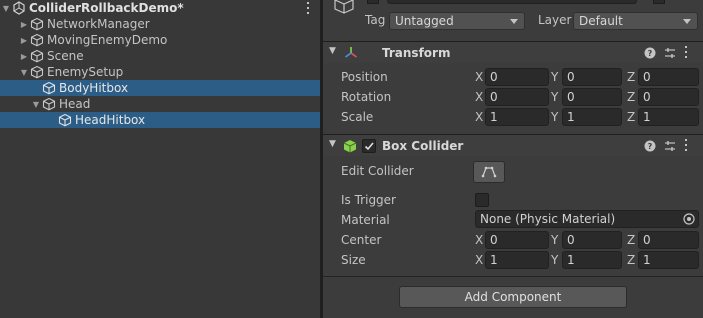  Describe the element at coordinates (517, 117) in the screenshot. I see `scale-x-field: 1` at that location.